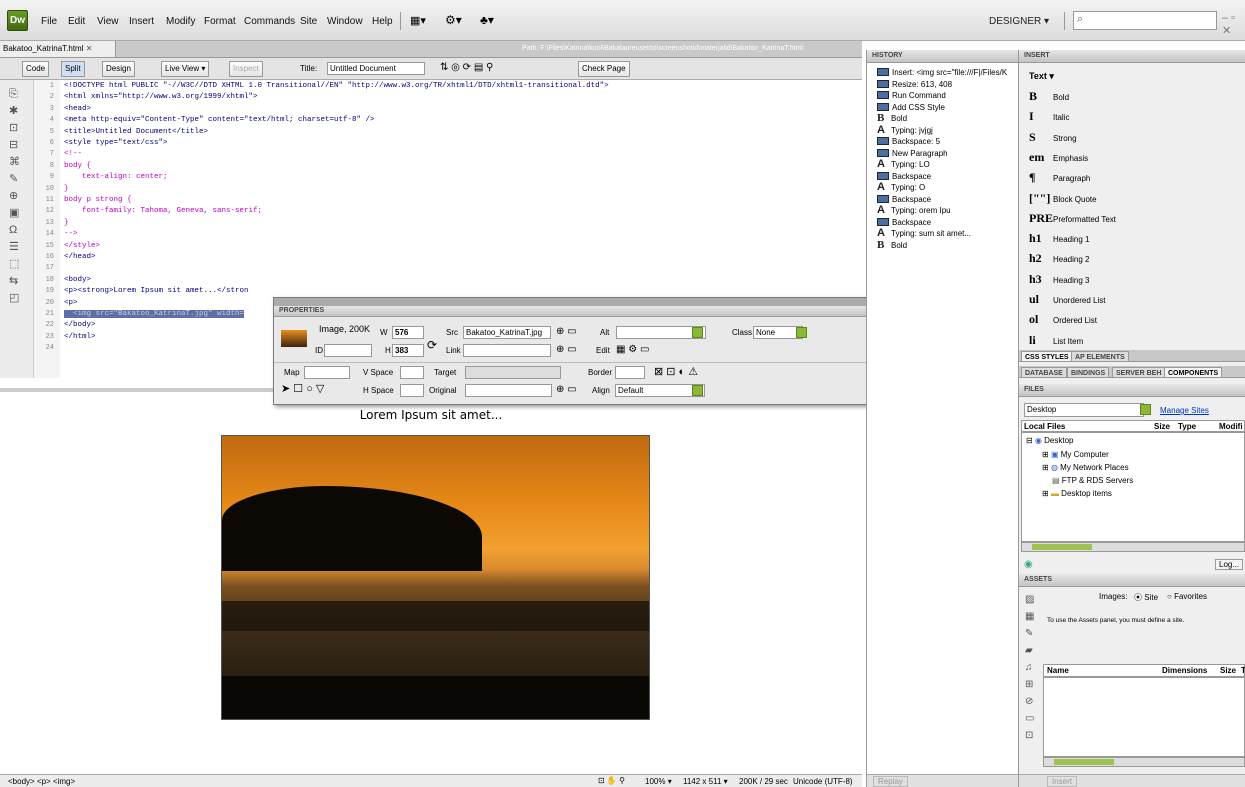  I want to click on edit-image-icons: ▦ ⚙ ▭, so click(632, 349).